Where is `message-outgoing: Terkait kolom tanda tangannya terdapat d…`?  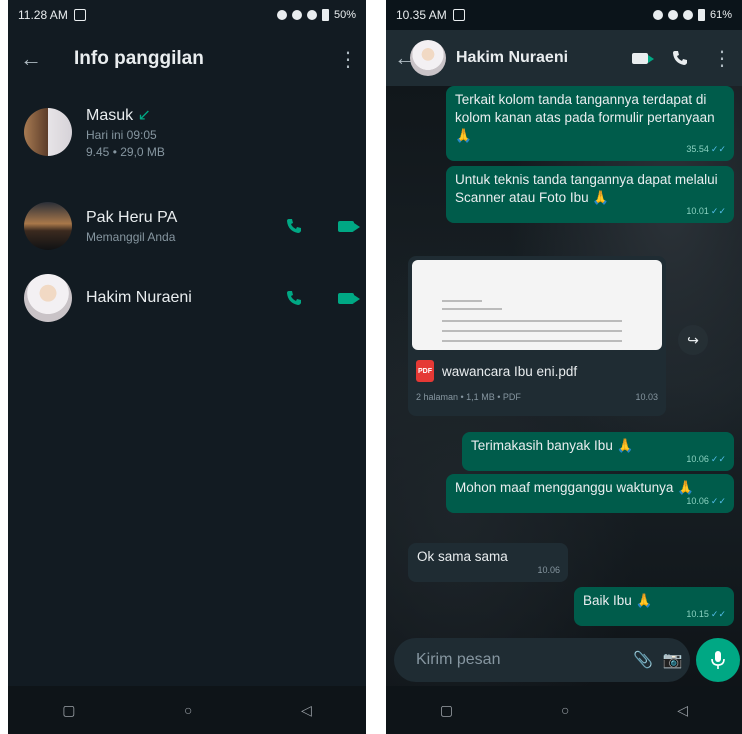 message-outgoing: Terkait kolom tanda tangannya terdapat d… is located at coordinates (590, 123).